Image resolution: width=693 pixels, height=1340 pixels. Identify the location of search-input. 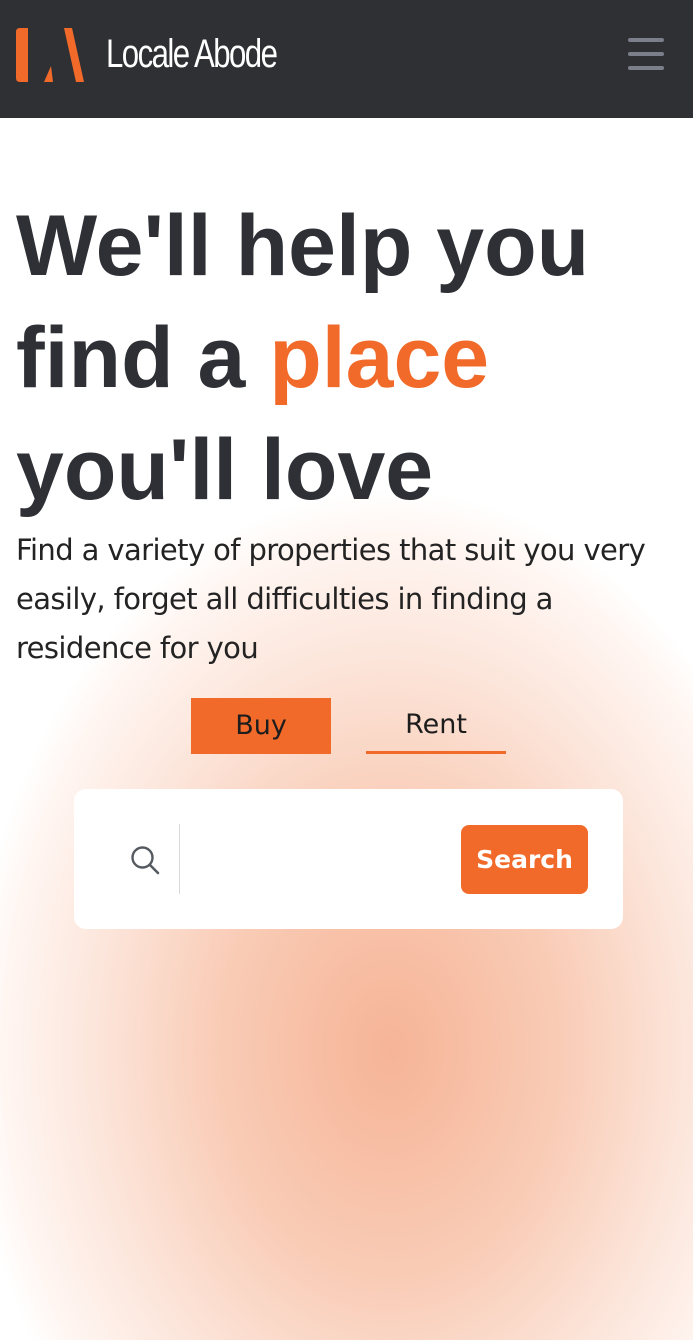
(321, 859).